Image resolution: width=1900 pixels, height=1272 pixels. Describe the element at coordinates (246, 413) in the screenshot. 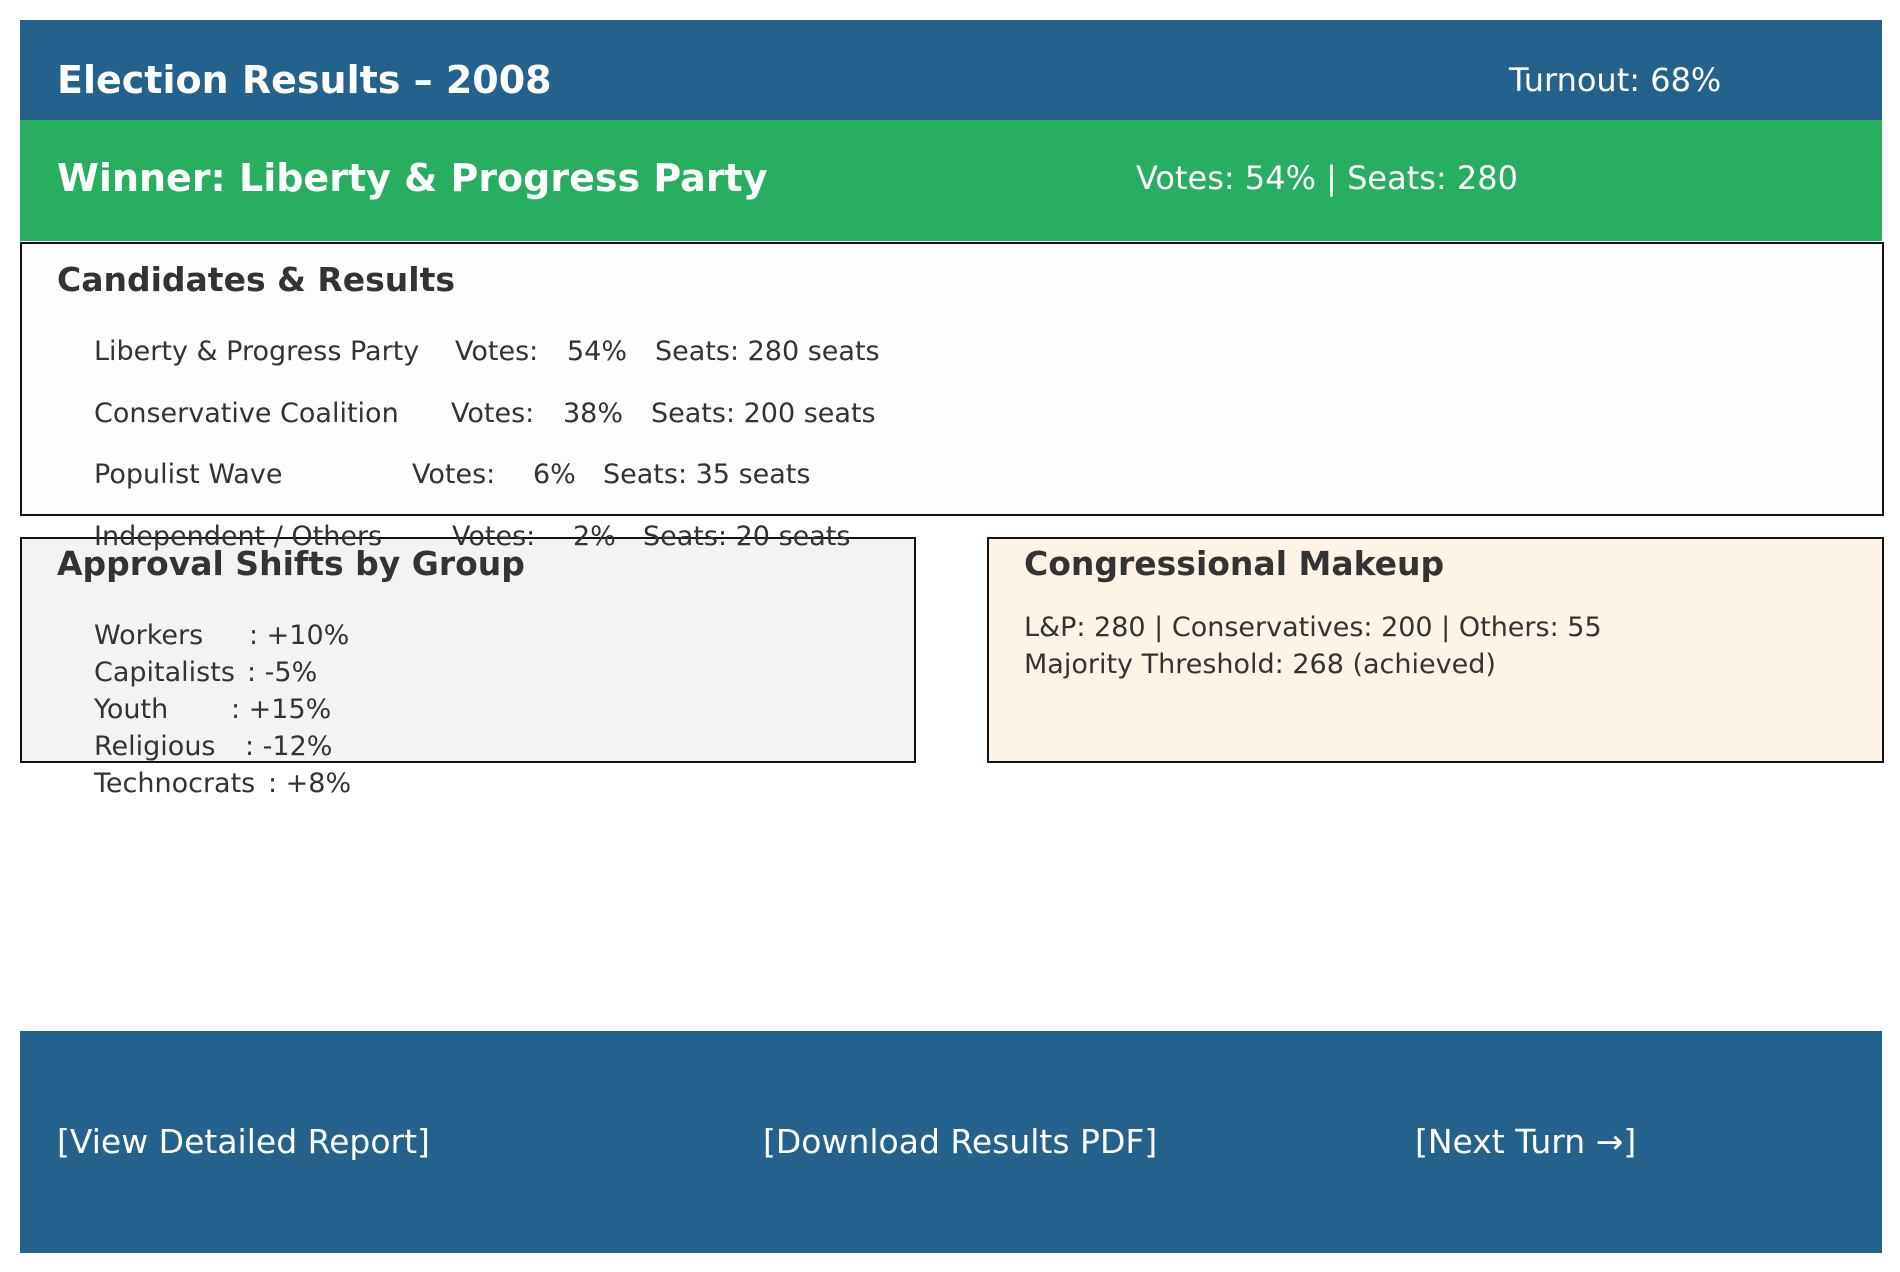

I see `candidate-name: Conservative Coalition` at that location.